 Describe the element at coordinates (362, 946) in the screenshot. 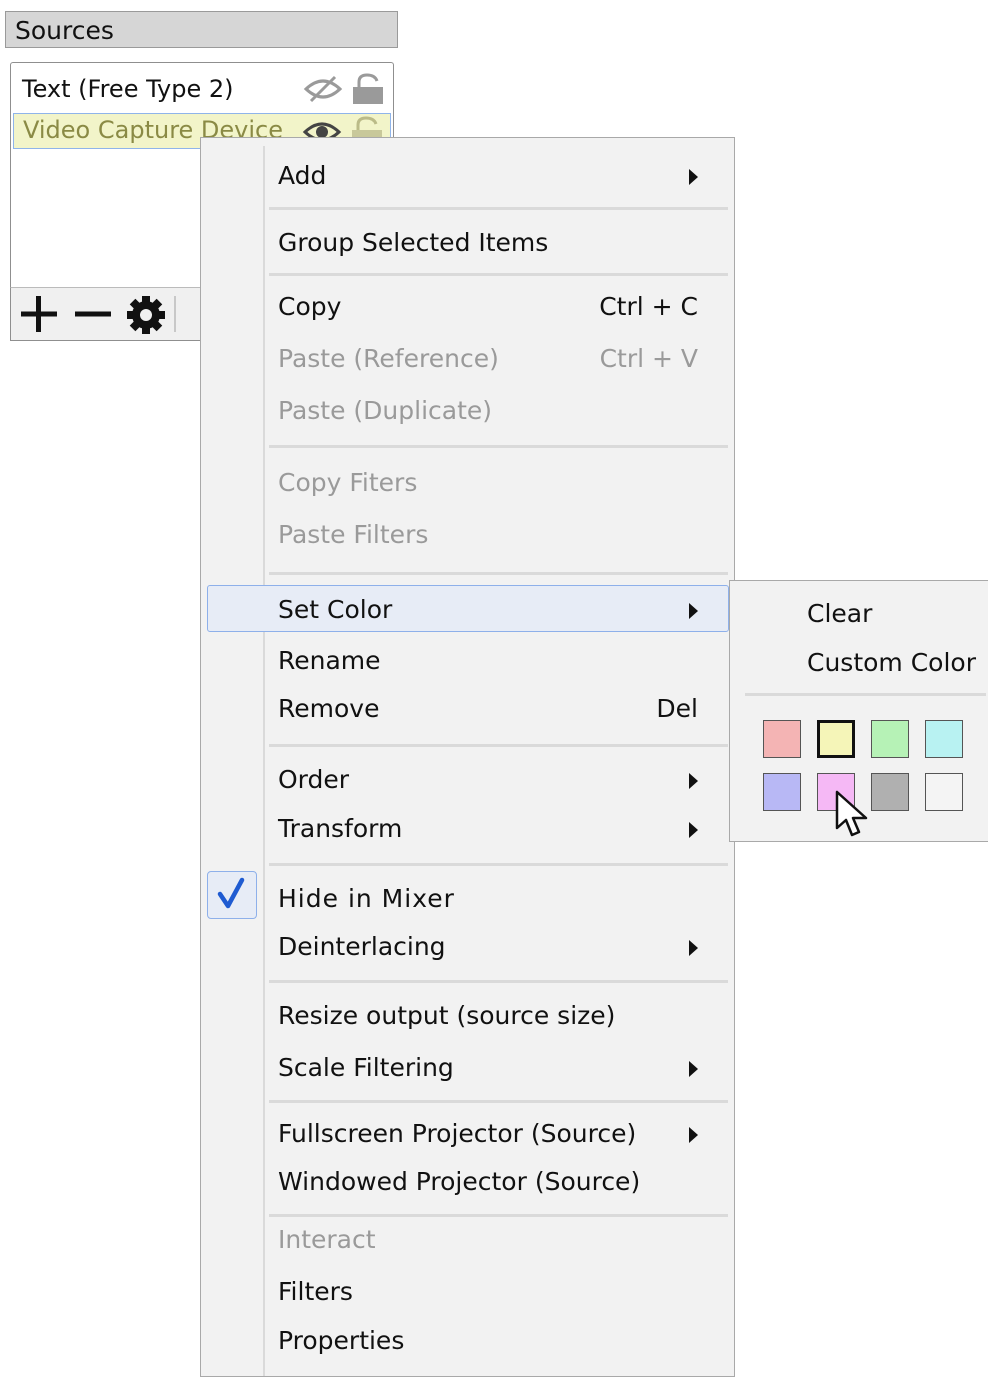

I see `menu-item-label: Deinterlacing` at that location.